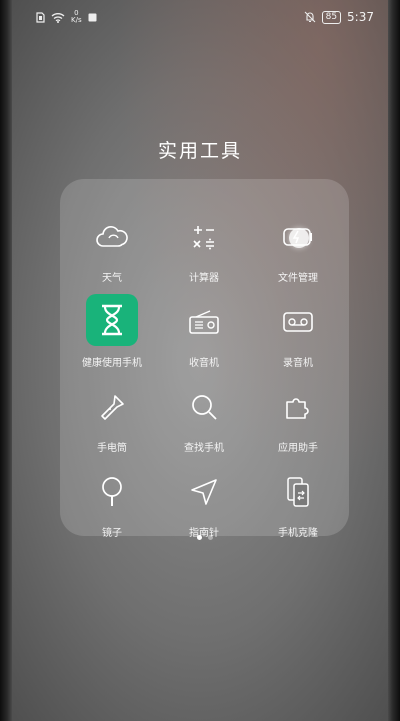  What do you see at coordinates (199, 151) in the screenshot?
I see `folder-title: 实用工具` at bounding box center [199, 151].